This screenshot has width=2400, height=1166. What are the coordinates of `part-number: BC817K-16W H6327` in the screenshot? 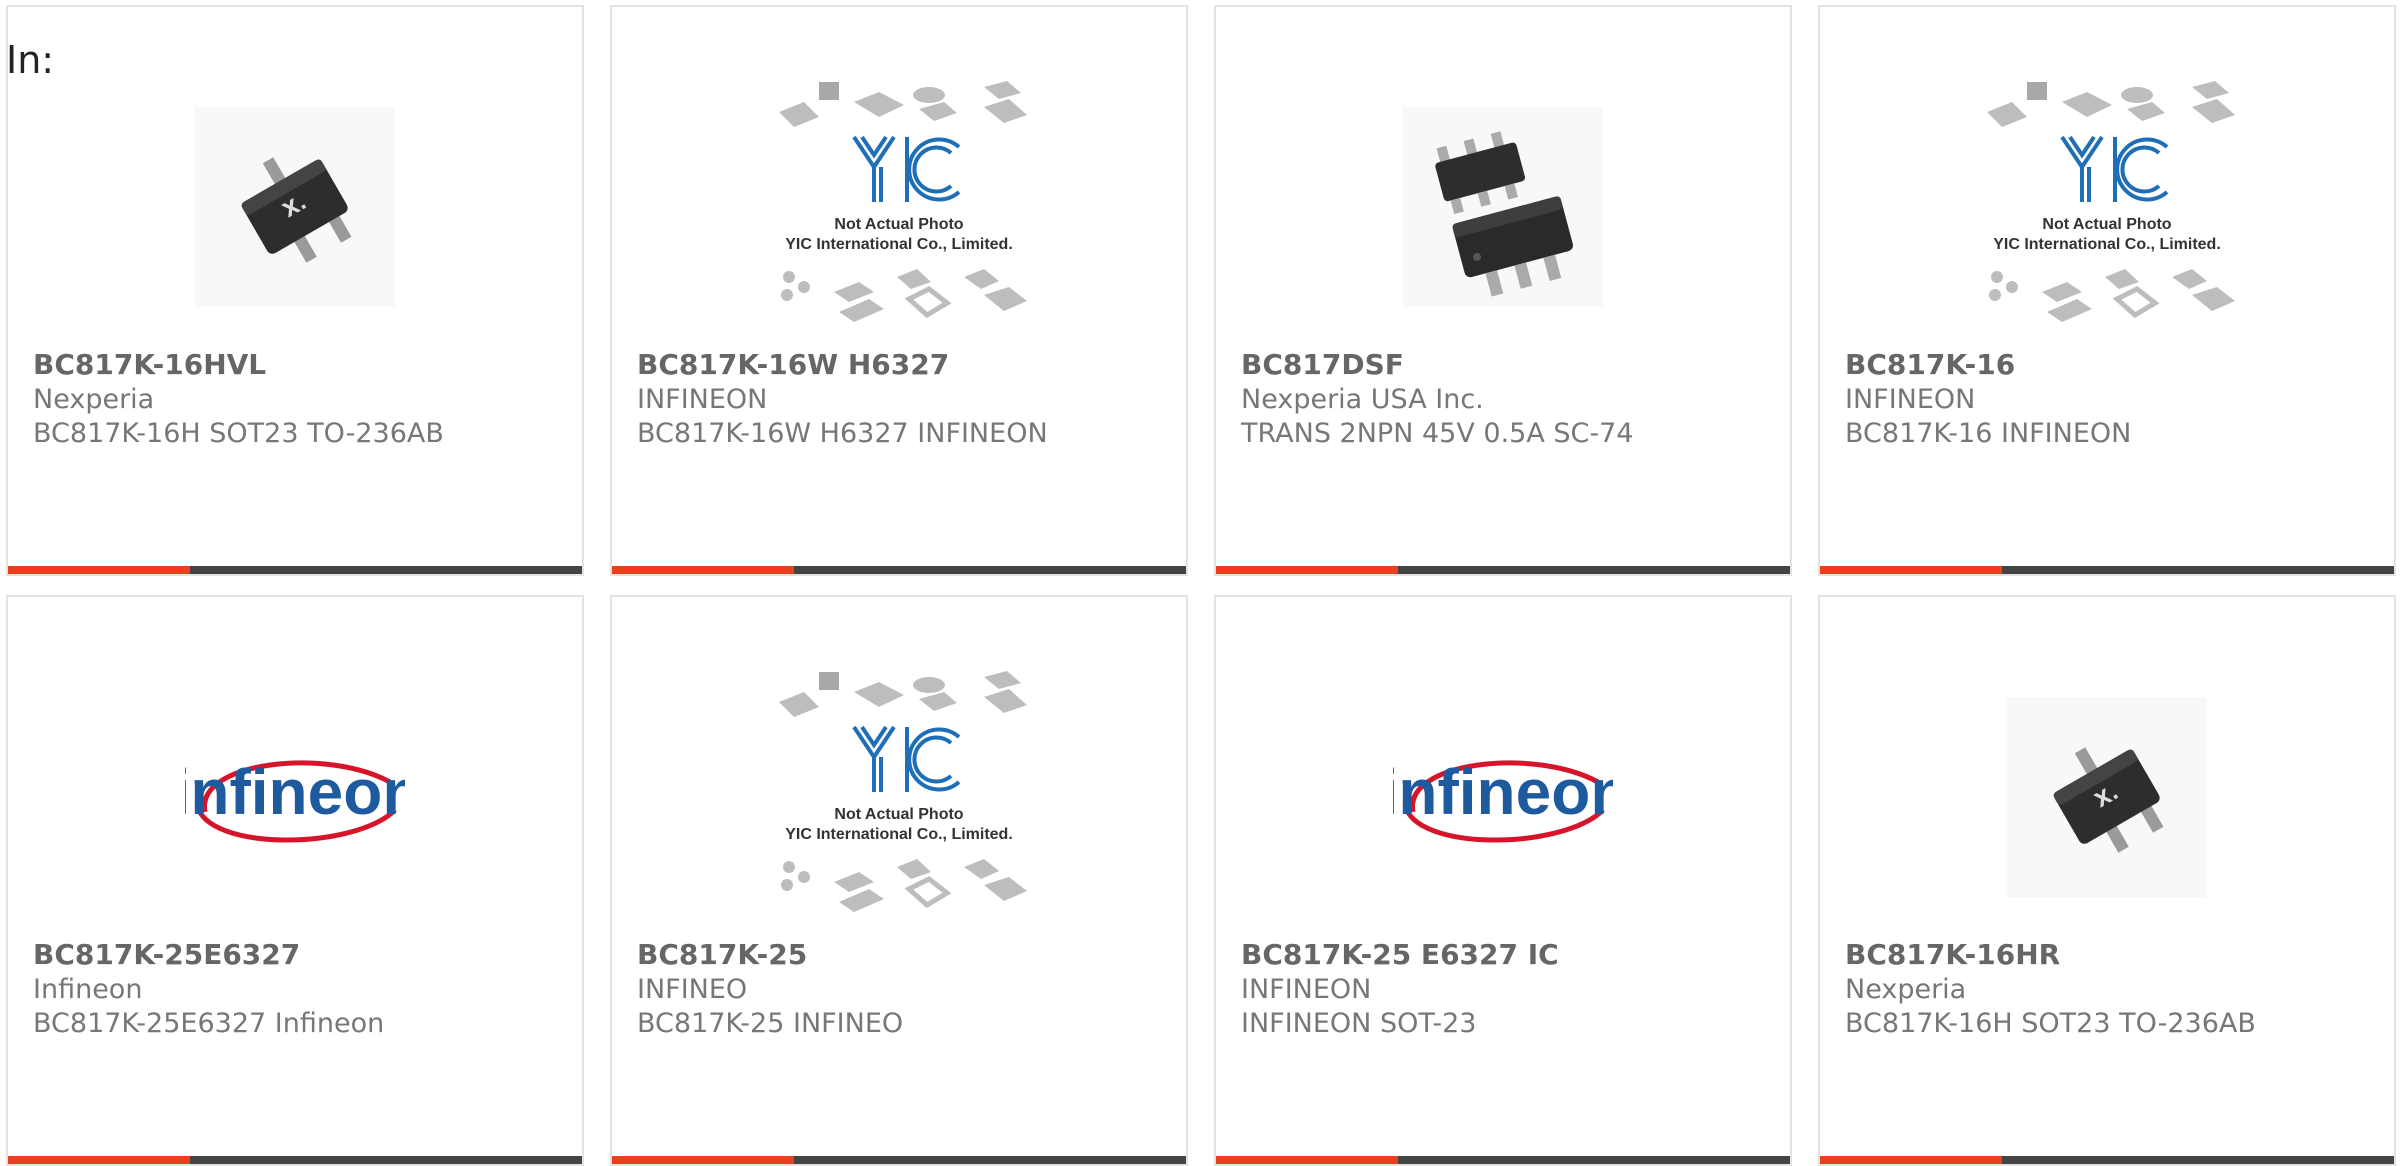 It's located at (901, 365).